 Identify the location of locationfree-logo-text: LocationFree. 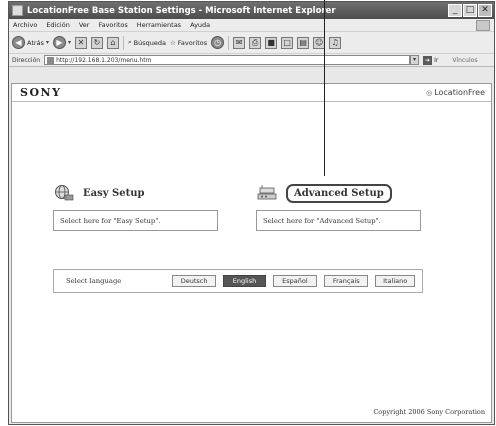
(459, 92).